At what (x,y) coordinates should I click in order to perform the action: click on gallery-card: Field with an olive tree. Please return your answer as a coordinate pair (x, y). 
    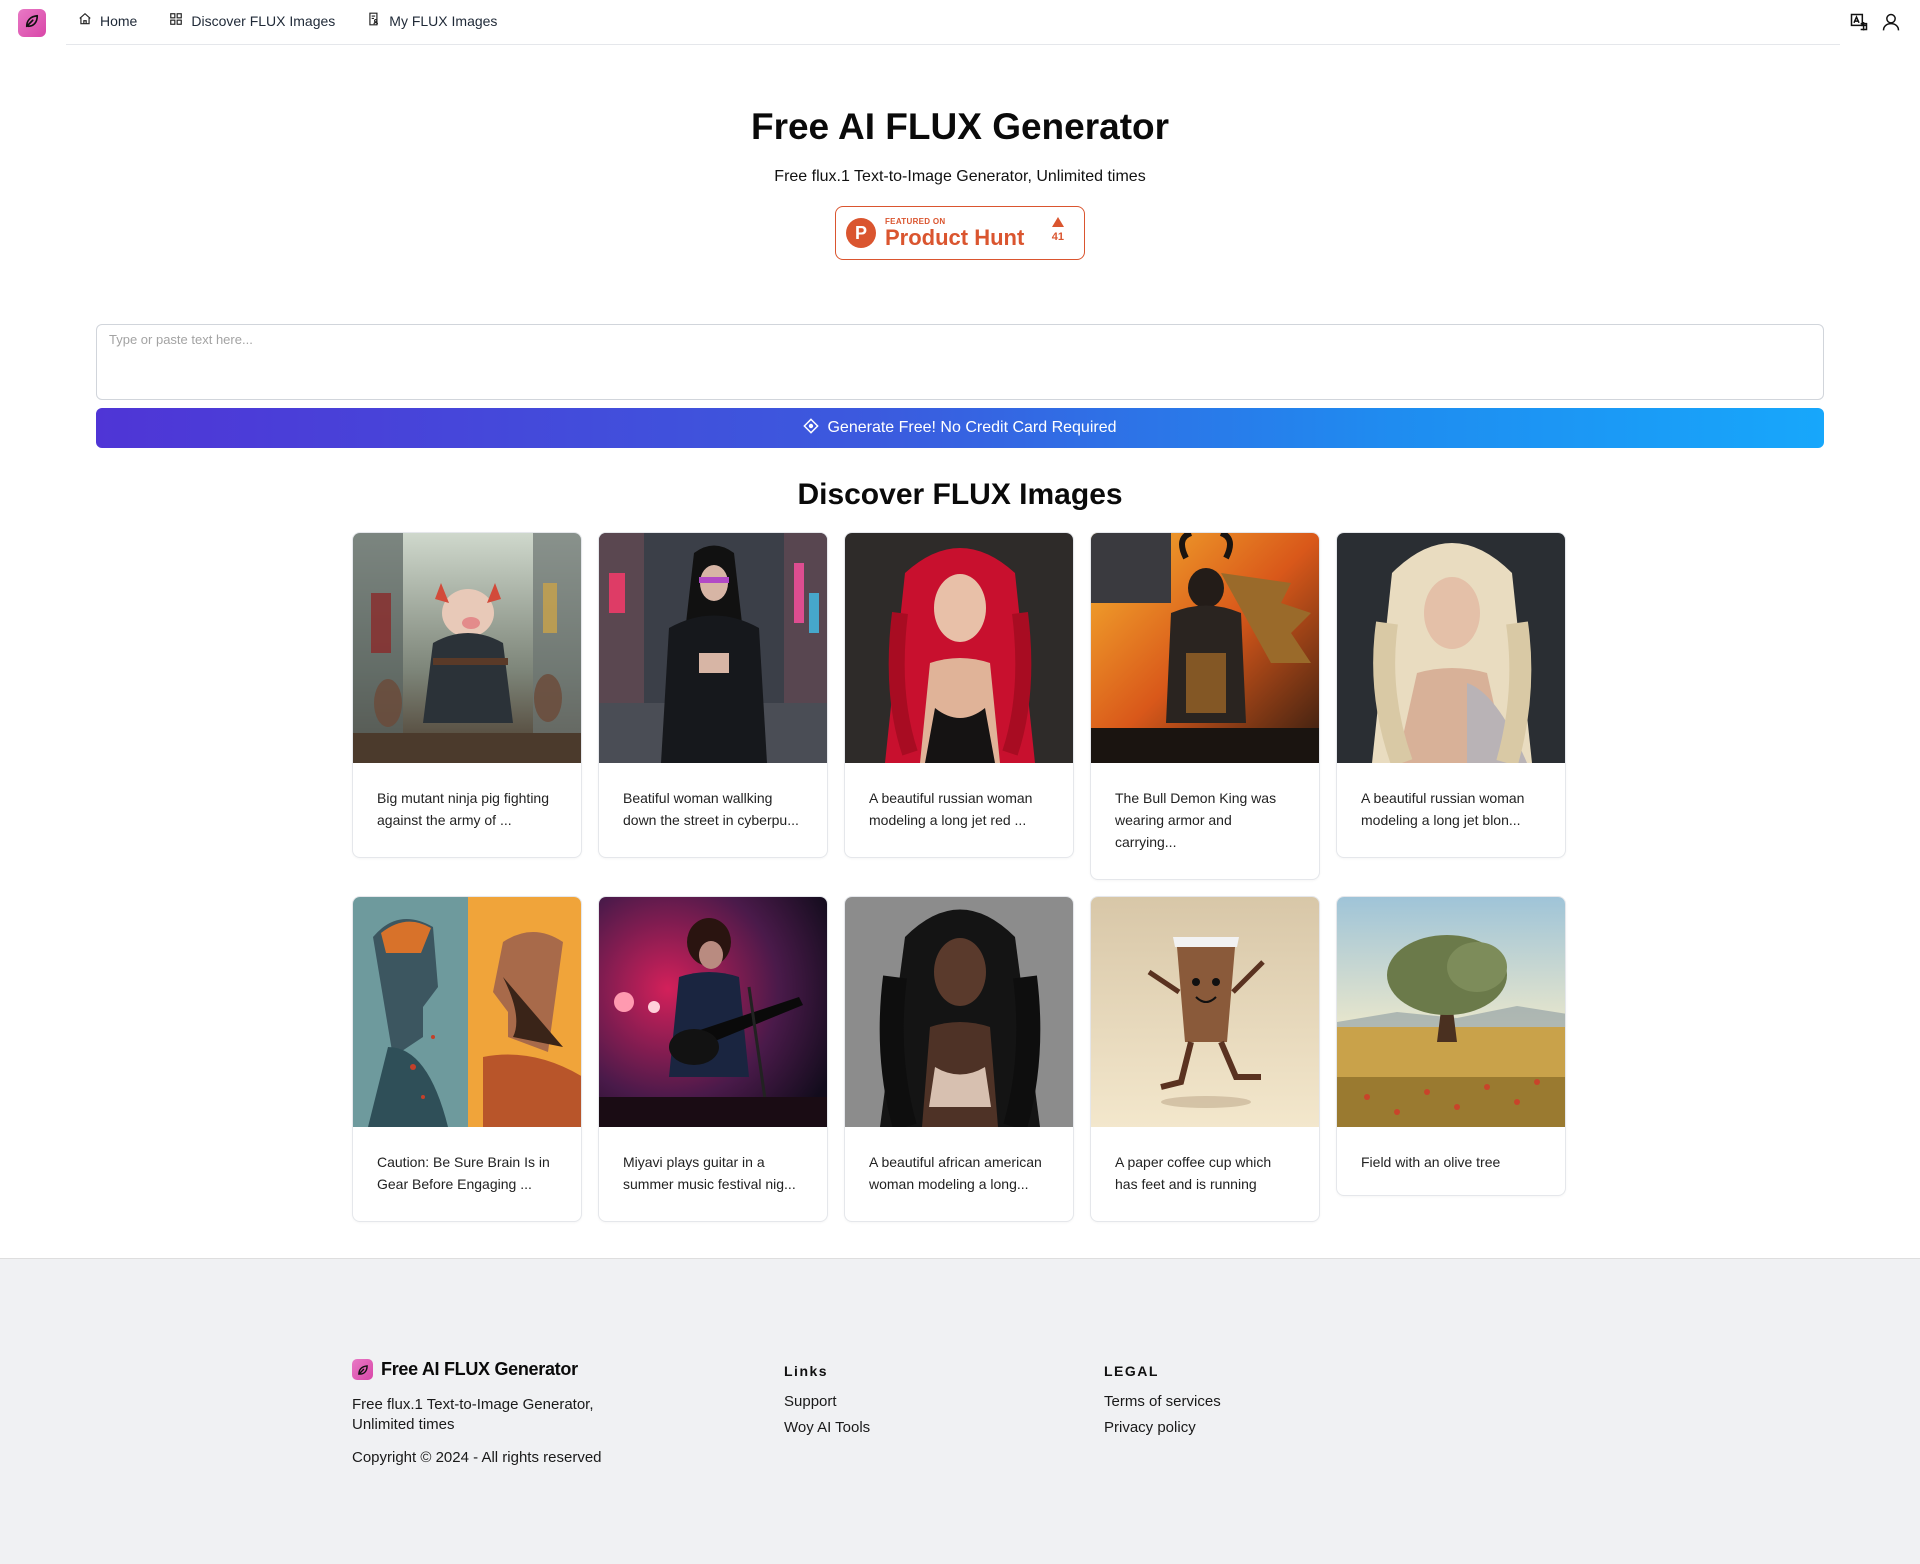
    Looking at the image, I should click on (1451, 1046).